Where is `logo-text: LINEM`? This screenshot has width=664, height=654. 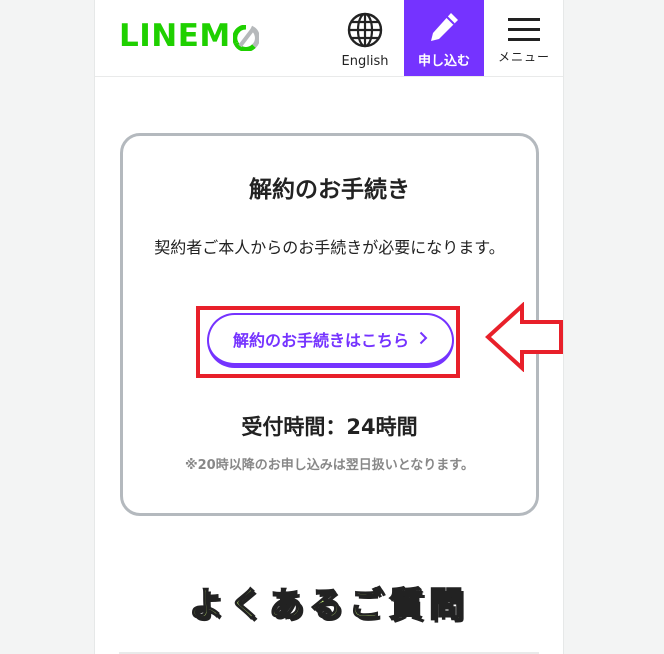
logo-text: LINEM is located at coordinates (175, 36).